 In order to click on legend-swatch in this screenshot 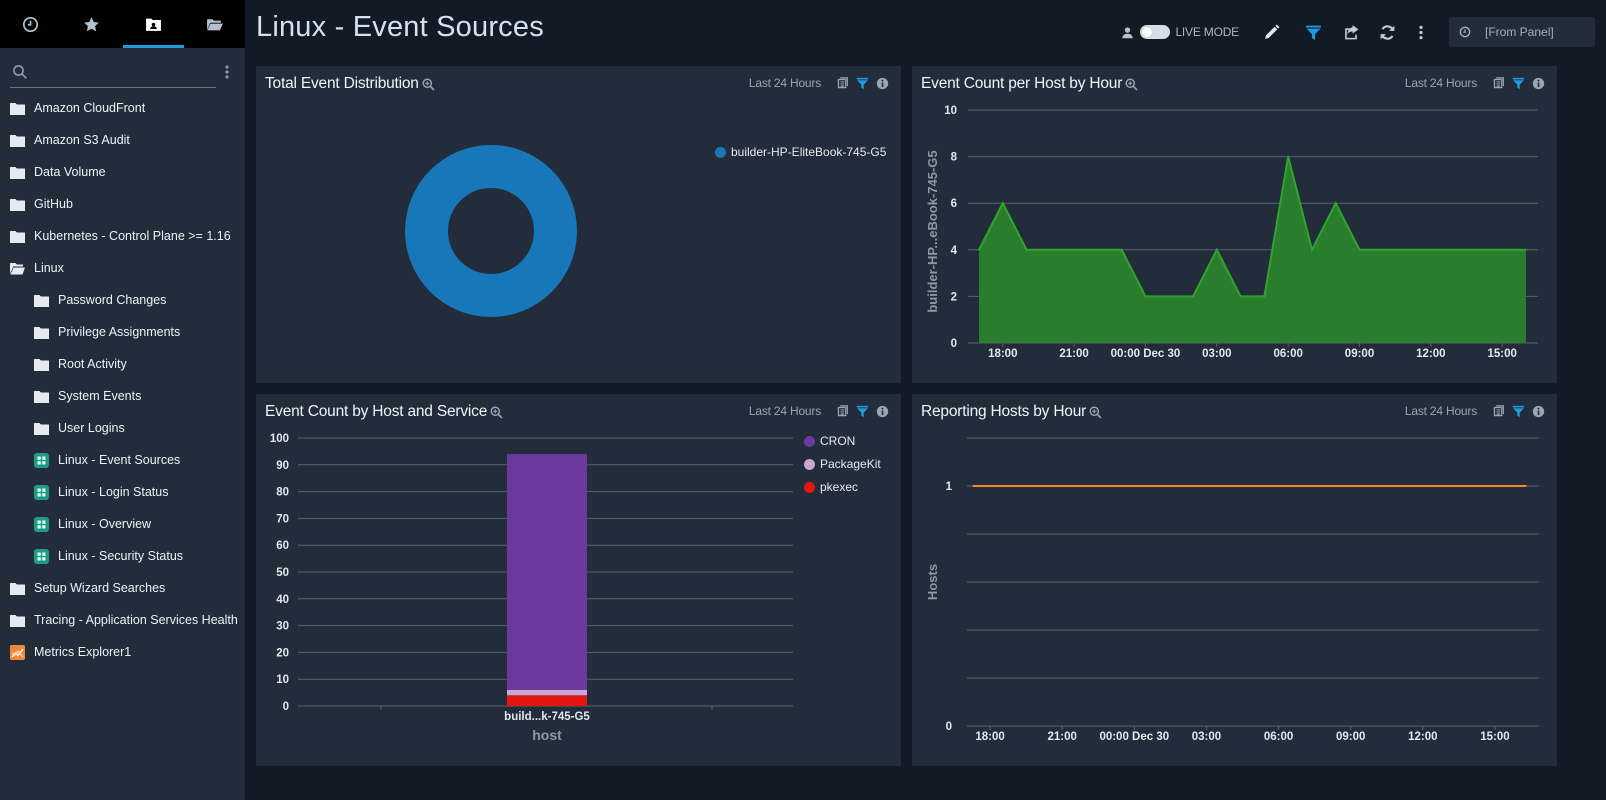, I will do `click(809, 487)`.